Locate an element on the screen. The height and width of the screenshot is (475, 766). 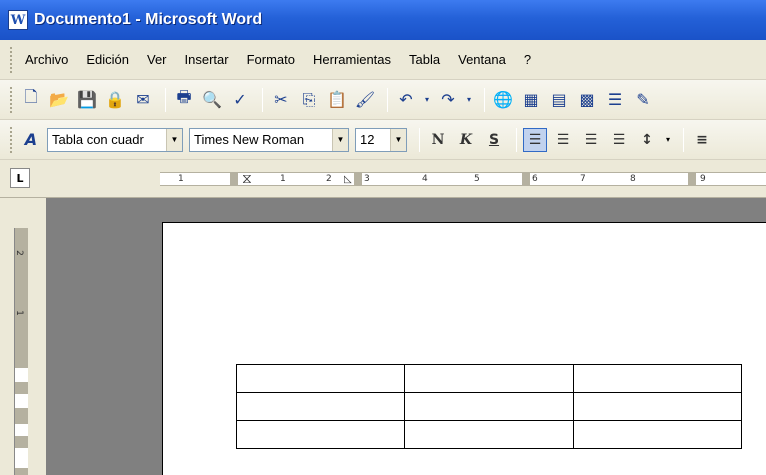
menu-ventana: Ventana is located at coordinates (482, 59).